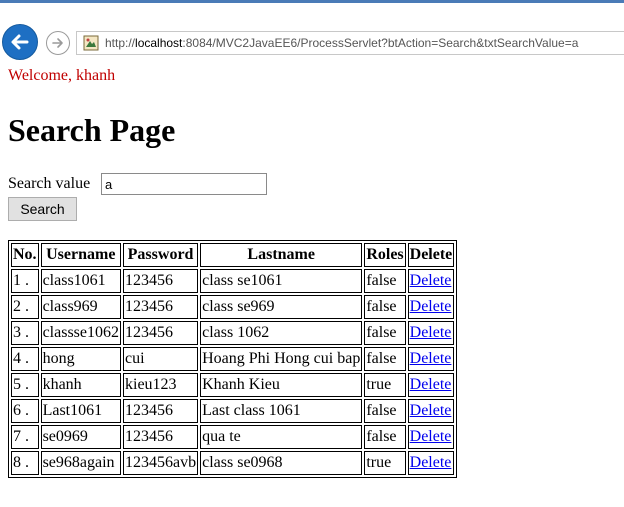 Image resolution: width=624 pixels, height=507 pixels. What do you see at coordinates (62, 75) in the screenshot?
I see `welcome-message: Welcome, khanh` at bounding box center [62, 75].